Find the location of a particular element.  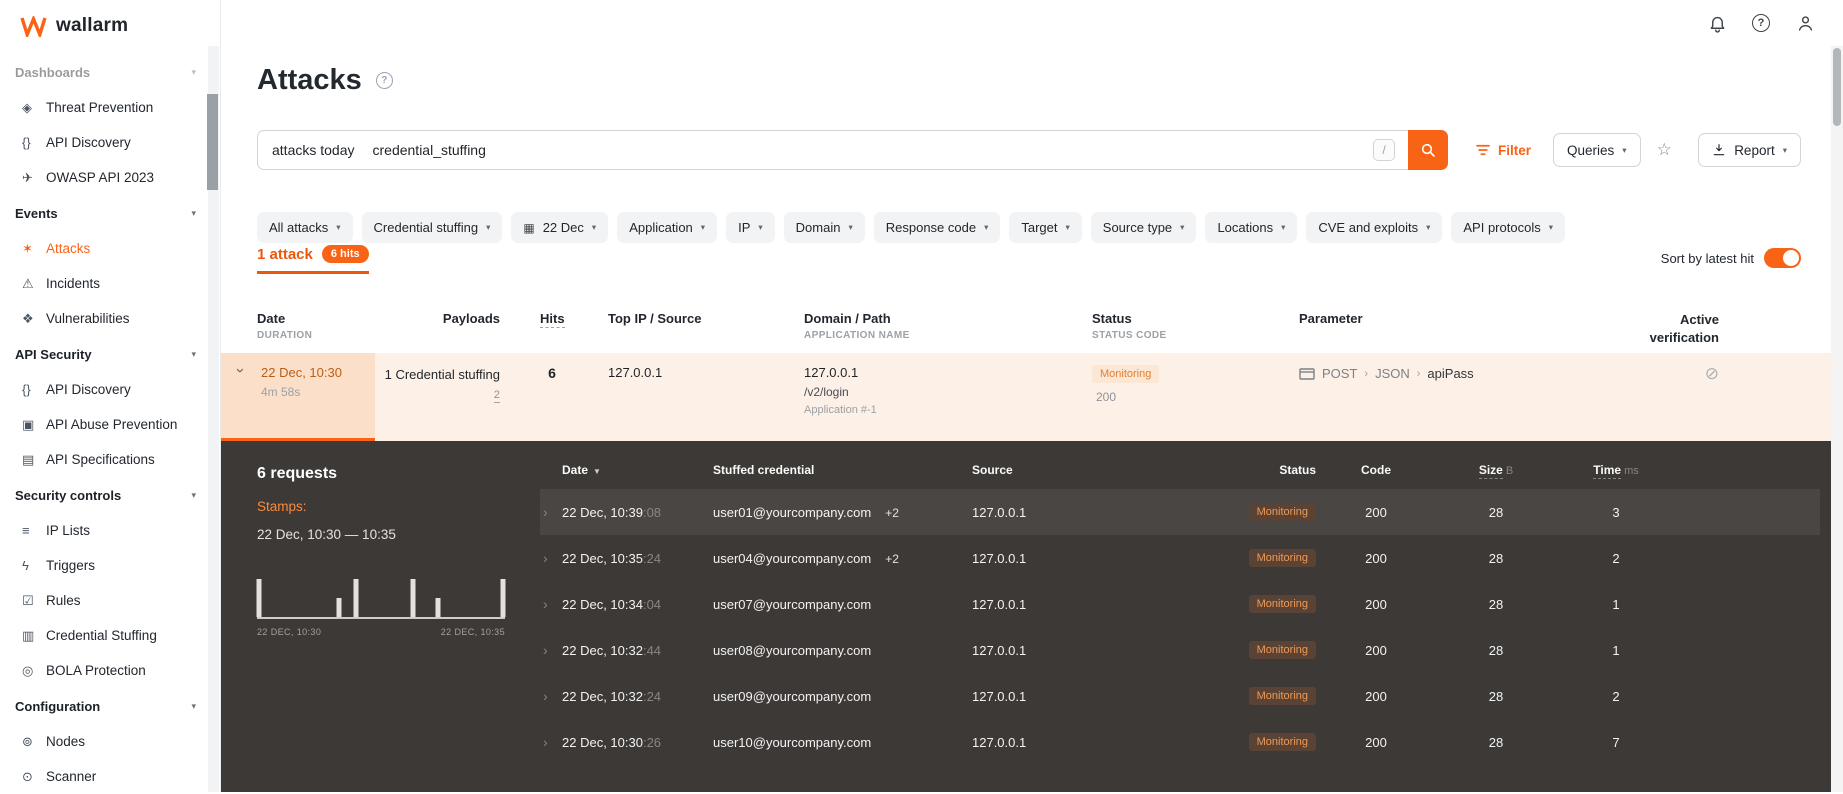

sidebar-scrollbar-thumb is located at coordinates (212, 142).